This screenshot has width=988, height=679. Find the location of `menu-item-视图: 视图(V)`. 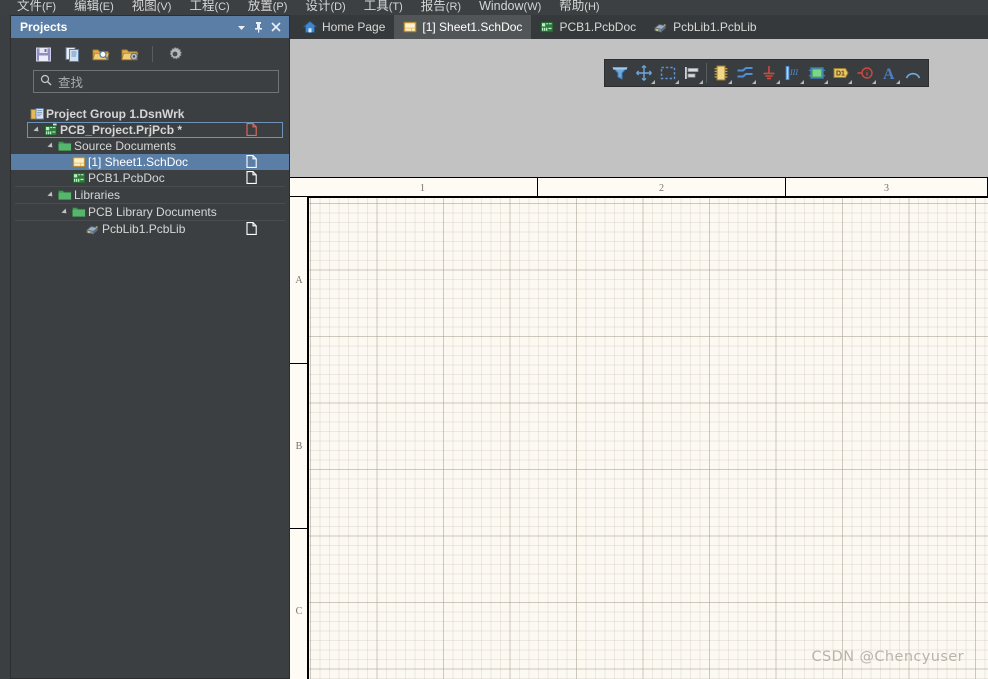

menu-item-视图: 视图(V) is located at coordinates (152, 7).